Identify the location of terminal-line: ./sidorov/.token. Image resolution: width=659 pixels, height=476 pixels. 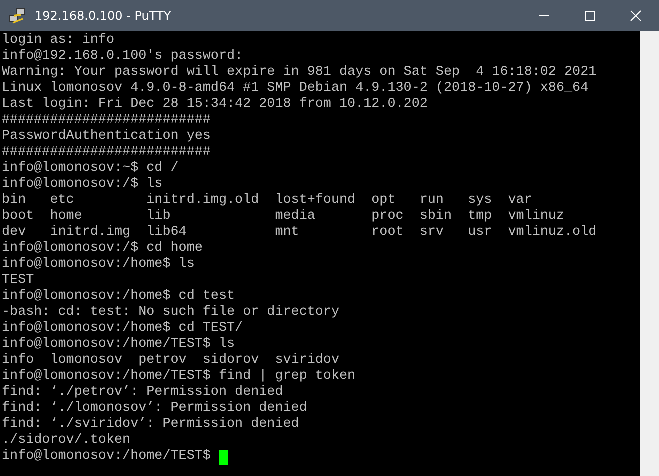
(66, 441).